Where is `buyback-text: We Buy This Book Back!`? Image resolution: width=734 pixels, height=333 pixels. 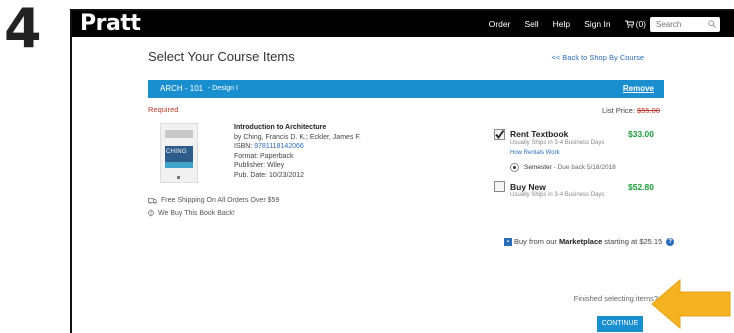
buyback-text: We Buy This Book Back! is located at coordinates (196, 213).